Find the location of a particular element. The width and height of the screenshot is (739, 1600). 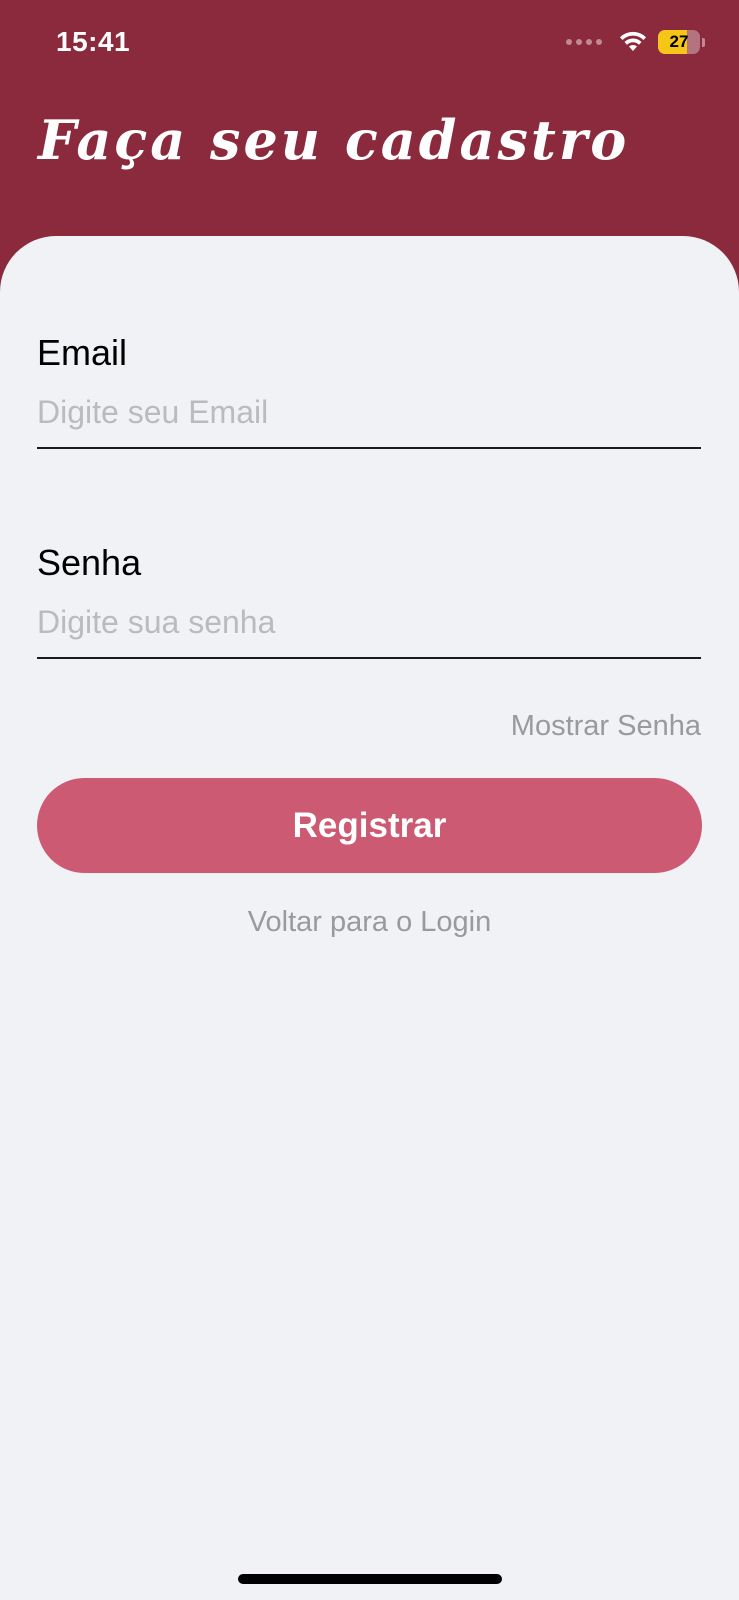

email-field-group: Email is located at coordinates (369, 390).